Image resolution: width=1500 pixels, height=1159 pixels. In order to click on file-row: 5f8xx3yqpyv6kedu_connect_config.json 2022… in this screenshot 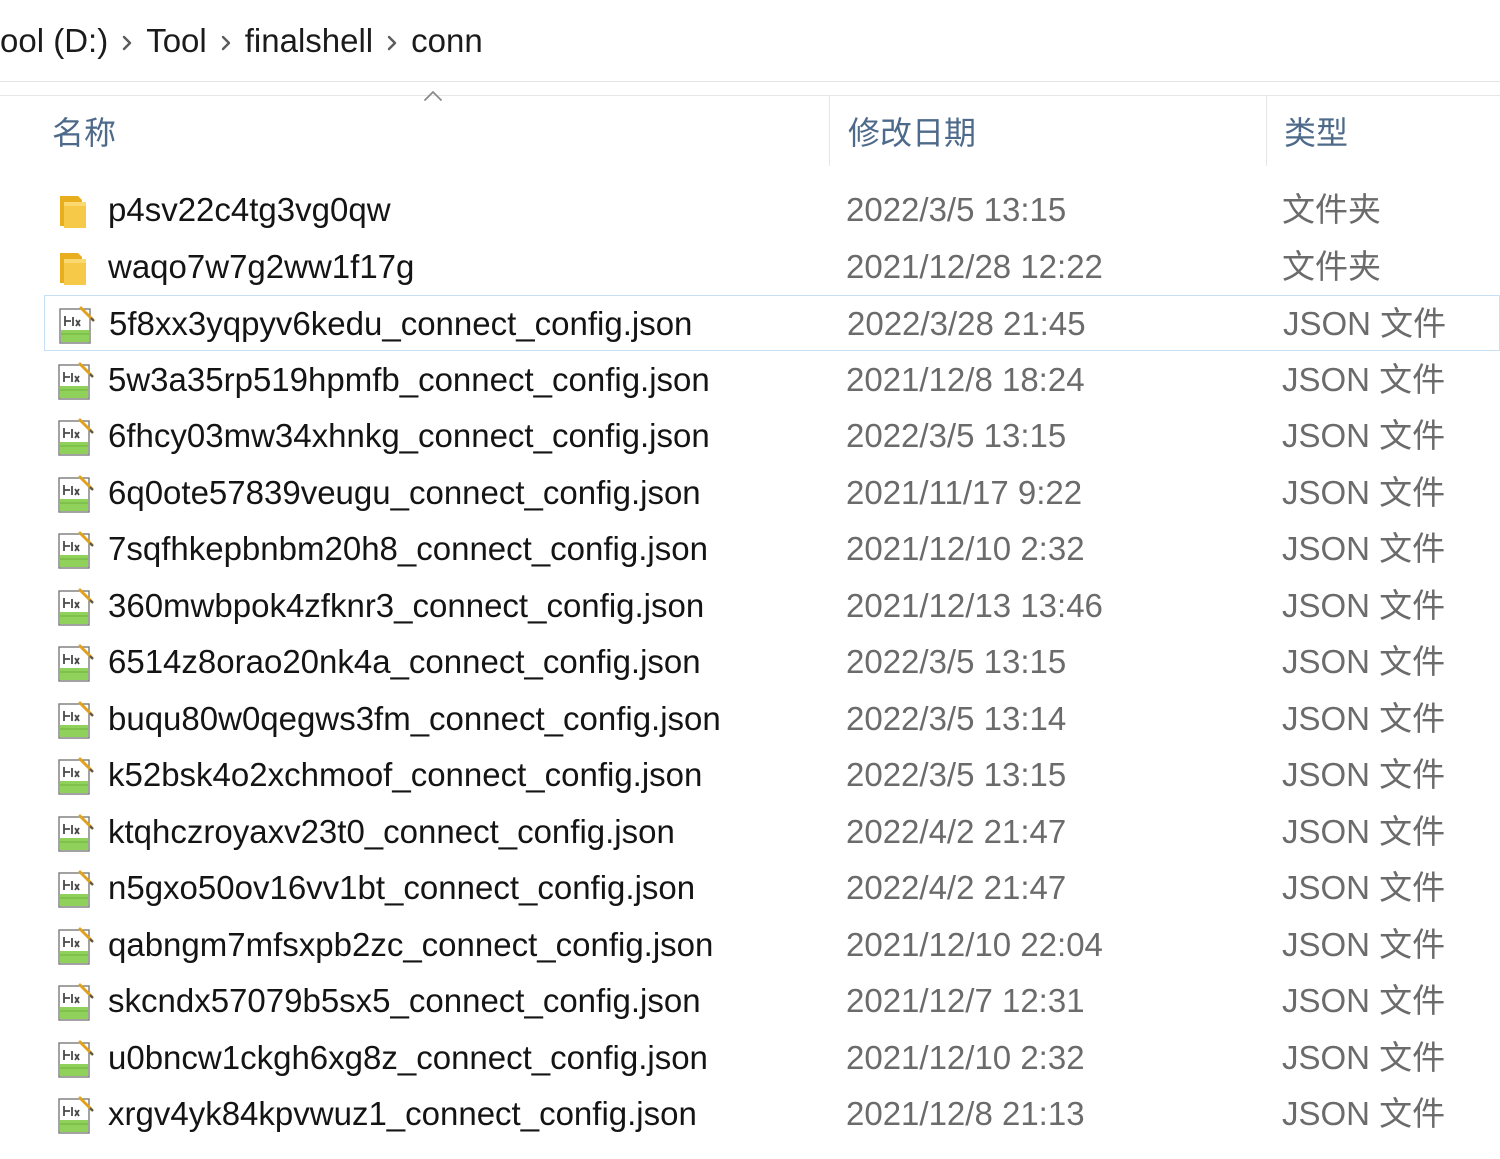, I will do `click(772, 323)`.